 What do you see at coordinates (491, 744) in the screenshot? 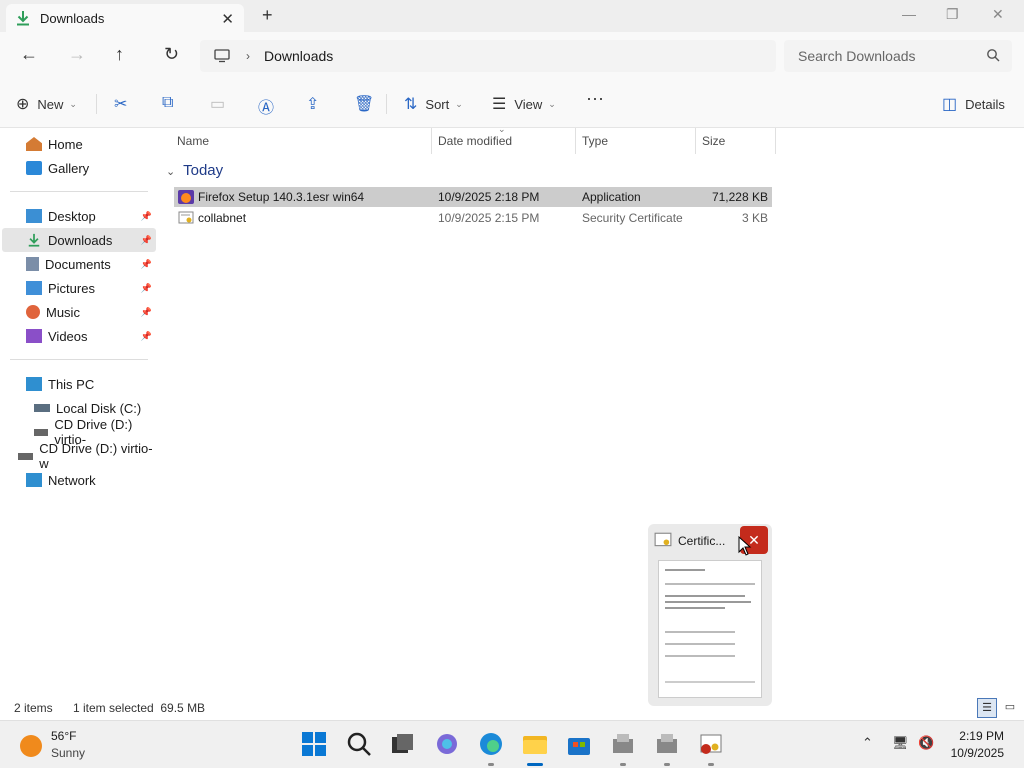
I see `edge-browser-icon` at bounding box center [491, 744].